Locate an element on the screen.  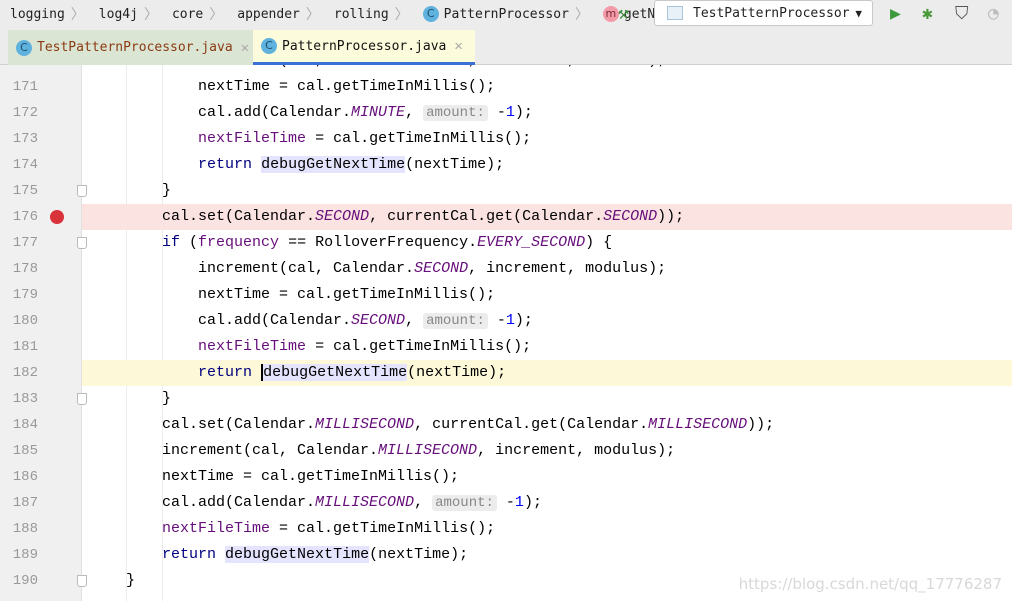
code-line: 189 return debugGetNextTime(nextTime); is located at coordinates (506, 555).